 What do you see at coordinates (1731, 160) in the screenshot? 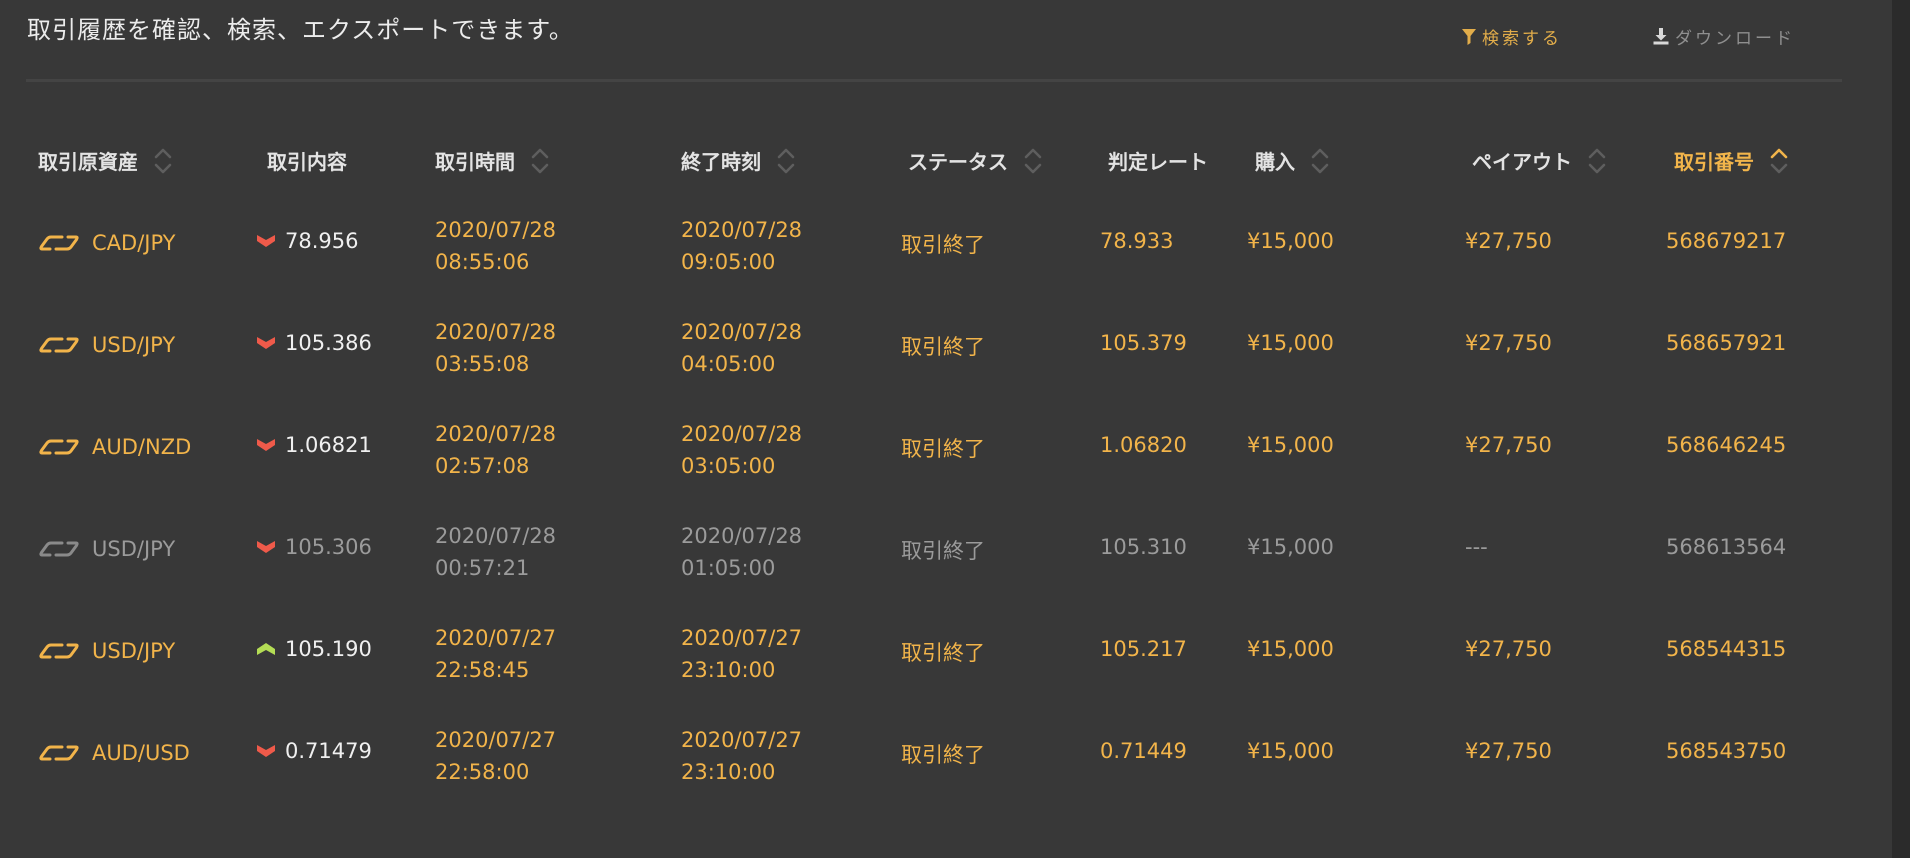
I see `column-header-trade-no: 取引番号` at bounding box center [1731, 160].